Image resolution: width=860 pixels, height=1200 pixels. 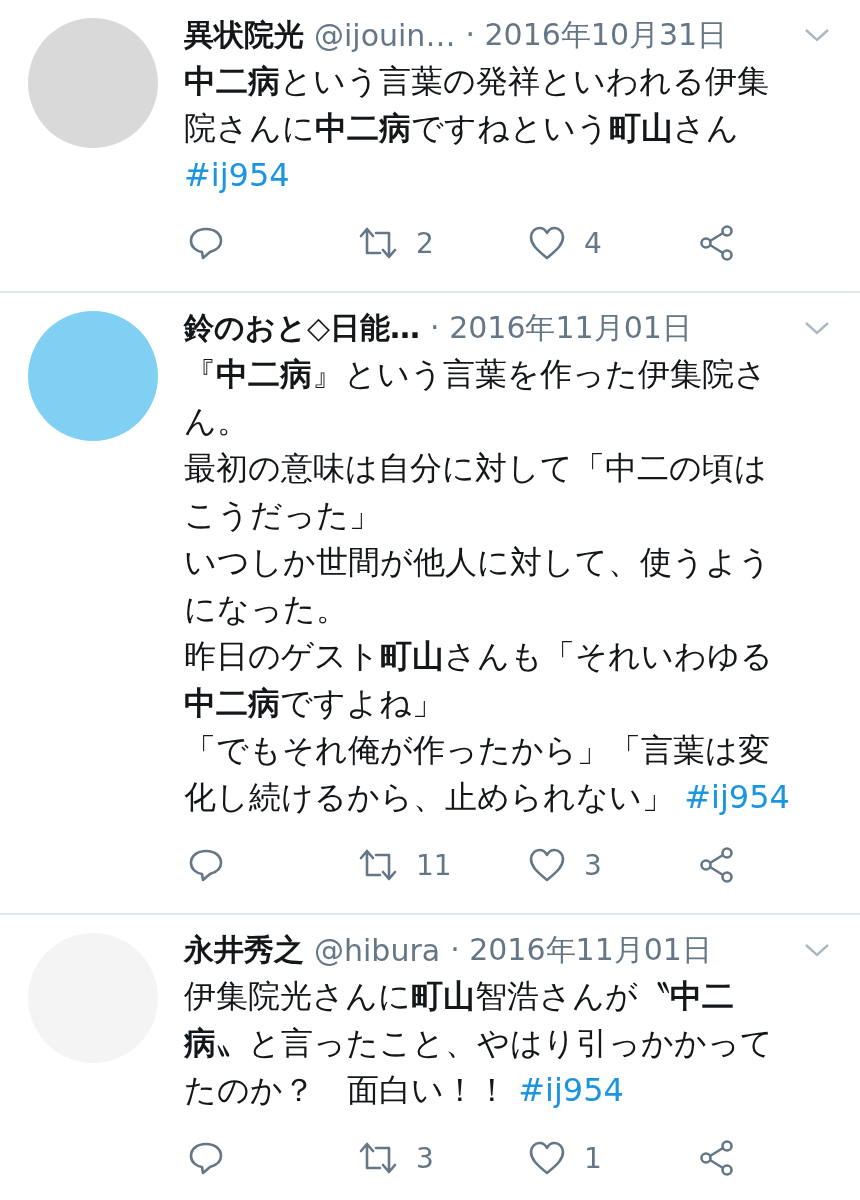 I want to click on retweet-count: 11, so click(x=434, y=865).